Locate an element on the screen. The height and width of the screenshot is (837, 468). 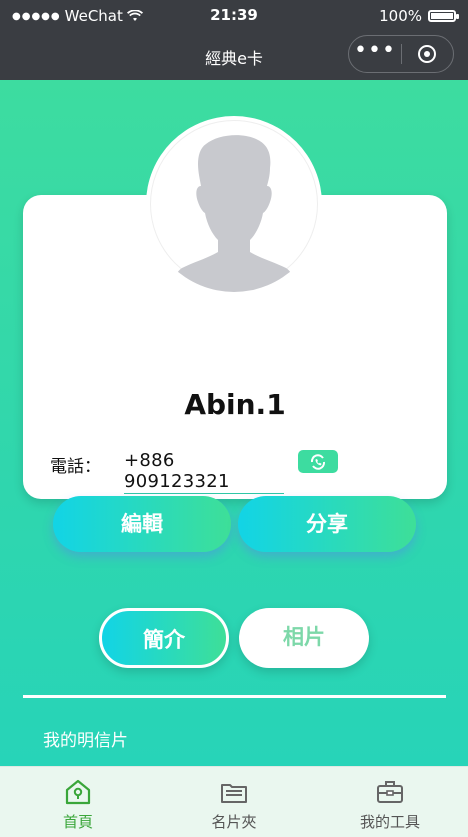
status-bar: ●●●●● WeChat 21:39 100% is located at coordinates (234, 16).